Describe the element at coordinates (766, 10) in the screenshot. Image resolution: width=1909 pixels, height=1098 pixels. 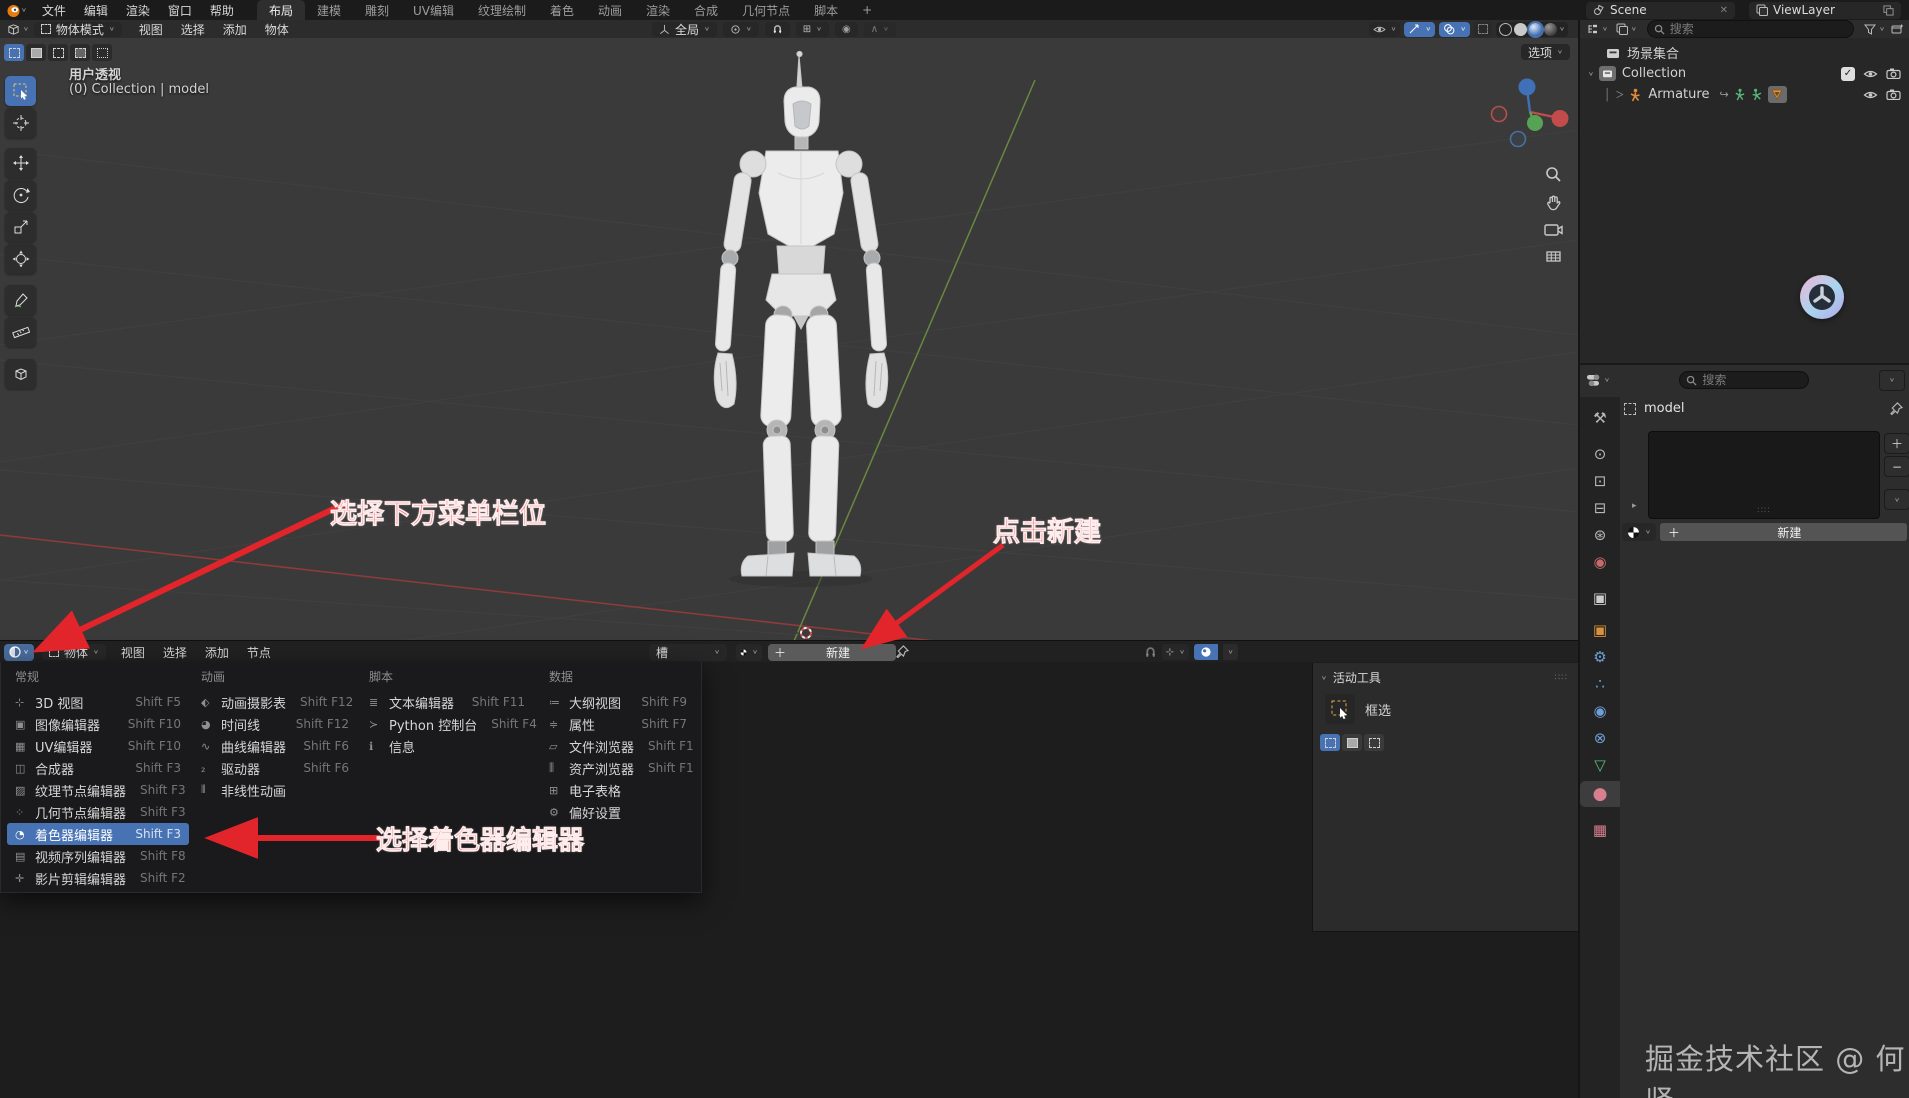
I see `workspace-tab-geometrynodes: 几何节点` at that location.